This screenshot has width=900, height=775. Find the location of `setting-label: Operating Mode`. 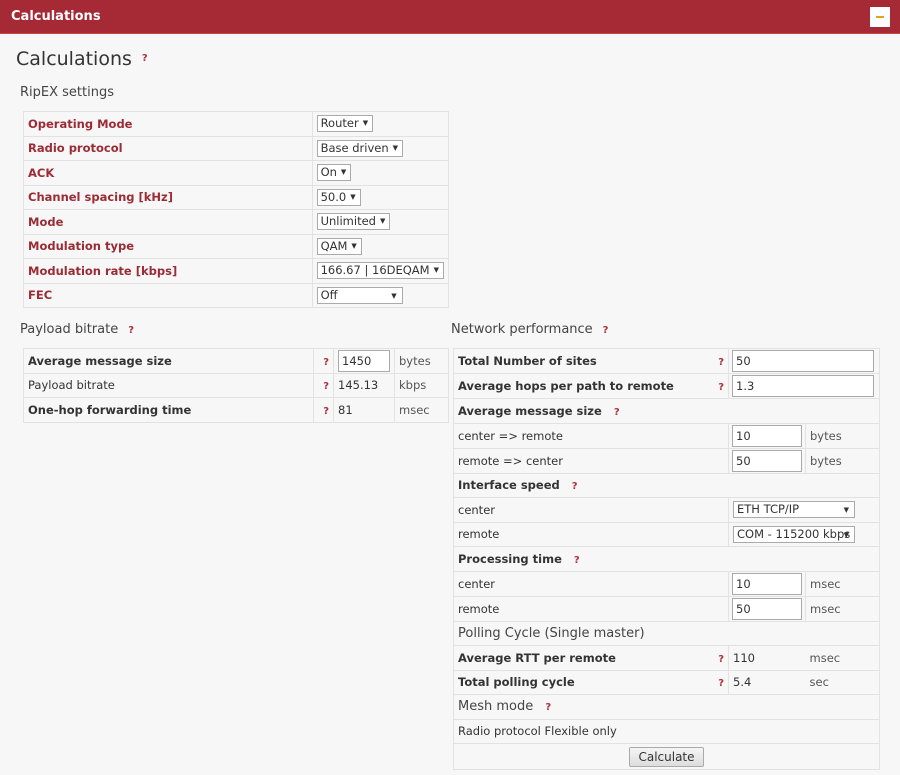

setting-label: Operating Mode is located at coordinates (168, 124).